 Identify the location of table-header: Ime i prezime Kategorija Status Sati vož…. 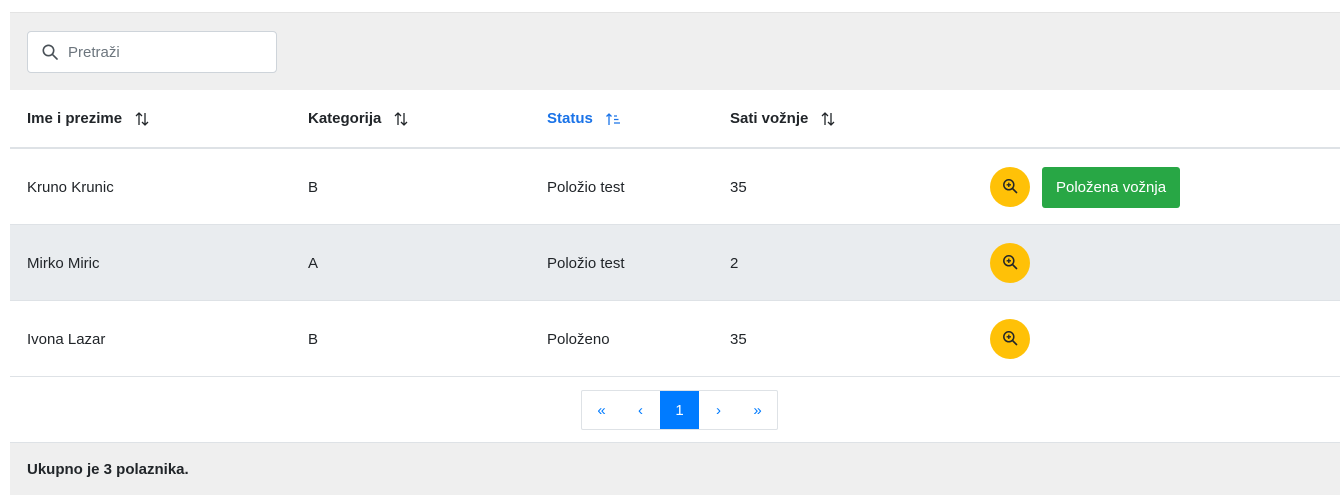
(675, 119).